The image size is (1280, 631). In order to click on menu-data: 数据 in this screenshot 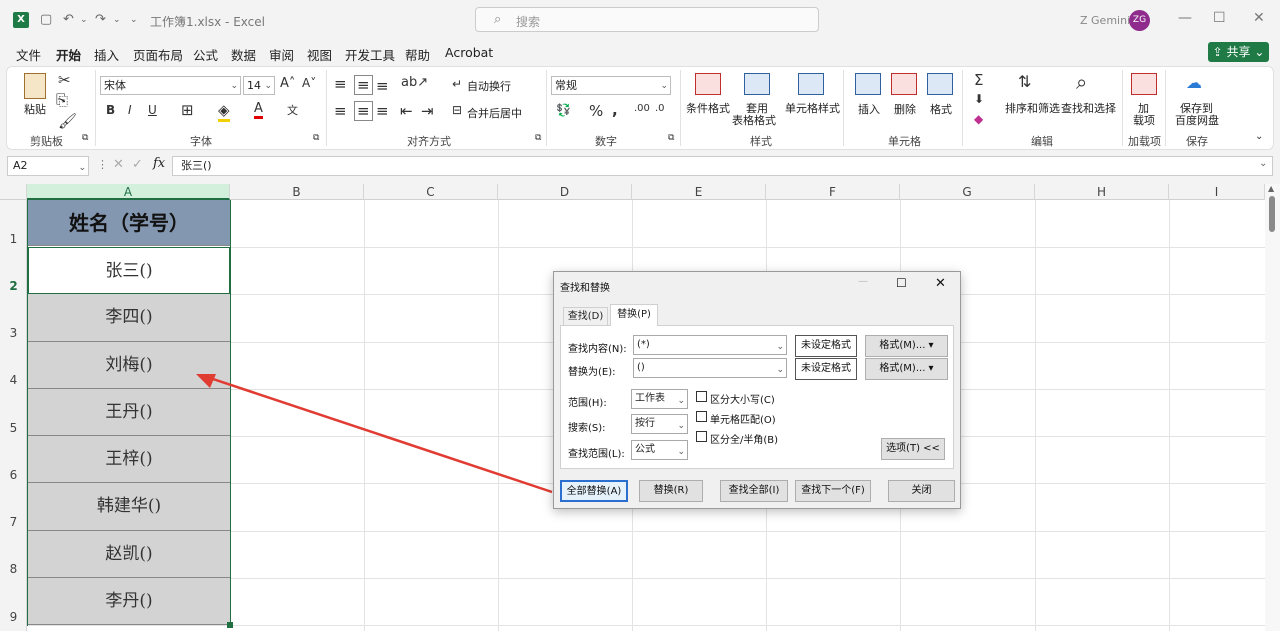, I will do `click(243, 54)`.